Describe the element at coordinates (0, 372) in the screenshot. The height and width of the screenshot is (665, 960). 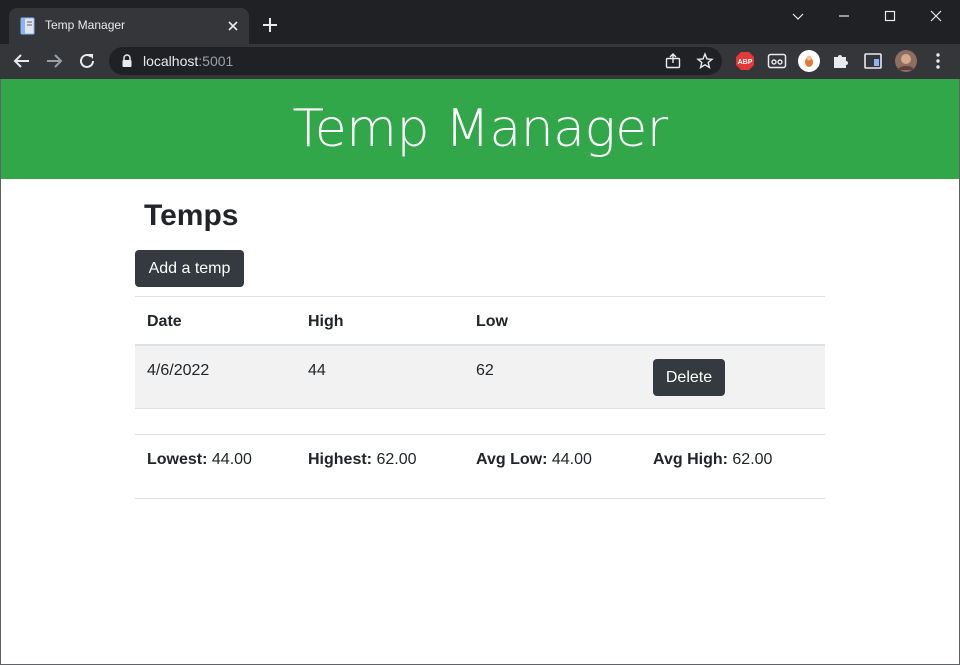
I see `window-border-left` at that location.